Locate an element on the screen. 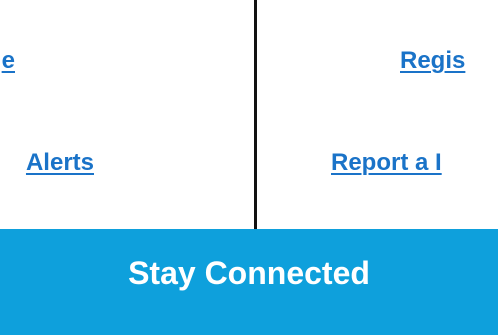 The width and height of the screenshot is (498, 335). banner-title: Stay Connected is located at coordinates (249, 273).